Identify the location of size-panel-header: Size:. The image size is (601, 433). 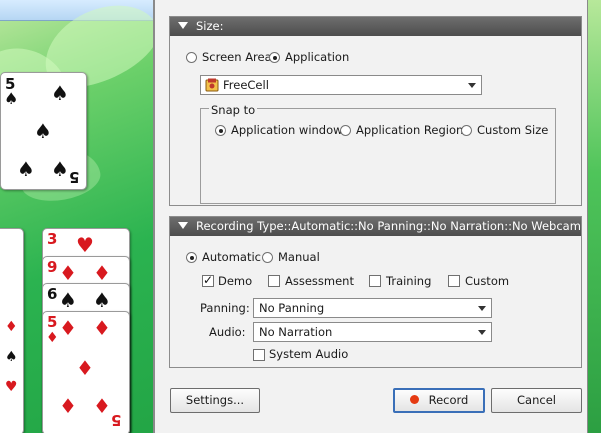
(375, 26).